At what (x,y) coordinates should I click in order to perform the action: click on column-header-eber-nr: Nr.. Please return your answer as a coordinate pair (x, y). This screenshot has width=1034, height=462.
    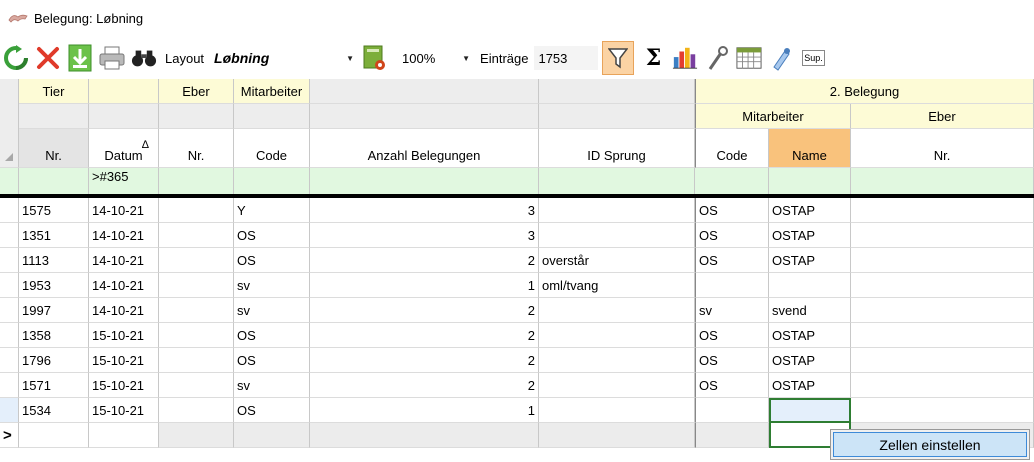
    Looking at the image, I should click on (196, 148).